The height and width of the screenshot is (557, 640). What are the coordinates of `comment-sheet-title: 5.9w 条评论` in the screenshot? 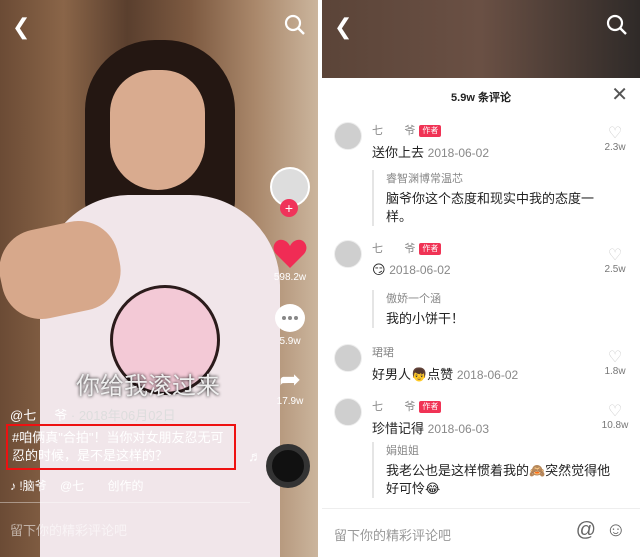 It's located at (481, 98).